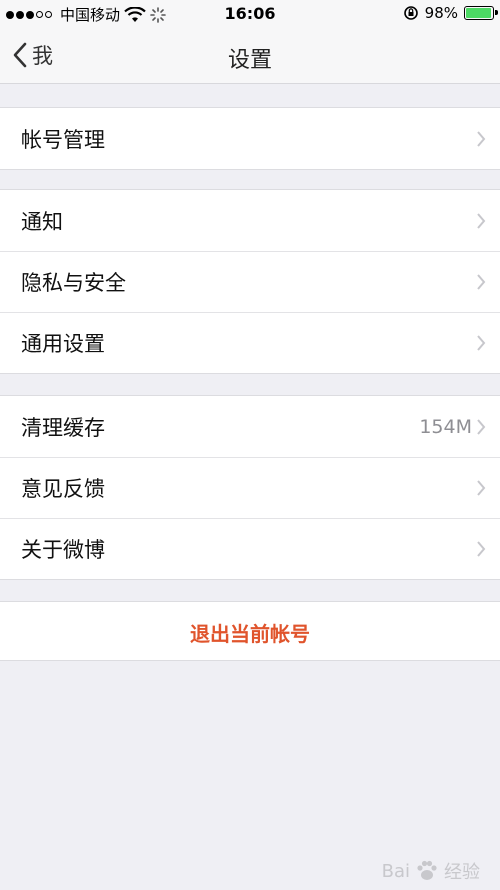 This screenshot has width=500, height=890. Describe the element at coordinates (441, 13) in the screenshot. I see `battery-percent: 98%` at that location.